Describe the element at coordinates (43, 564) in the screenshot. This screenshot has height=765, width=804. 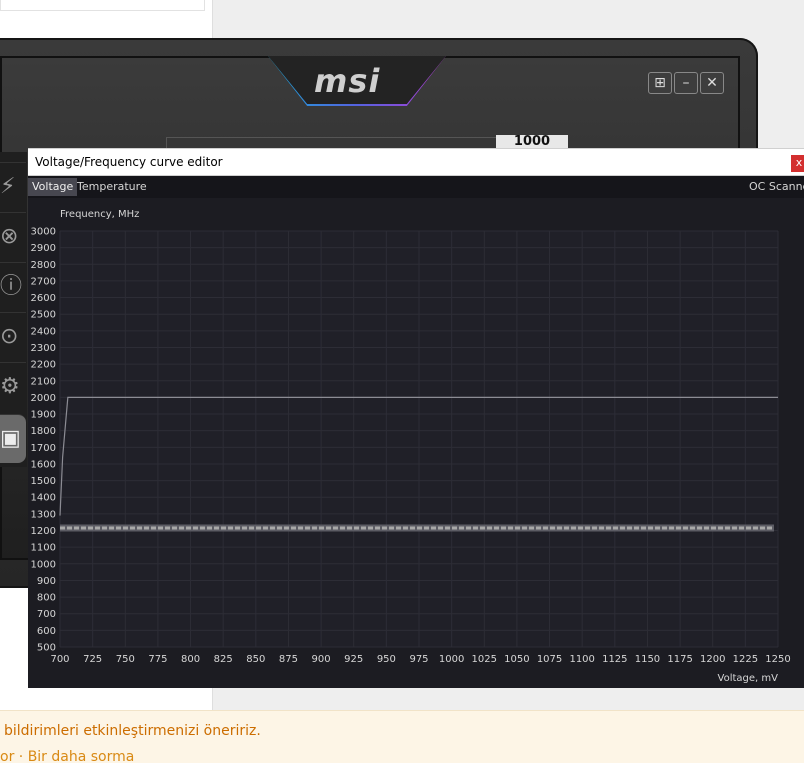
I see `y-tick-label: 1000` at that location.